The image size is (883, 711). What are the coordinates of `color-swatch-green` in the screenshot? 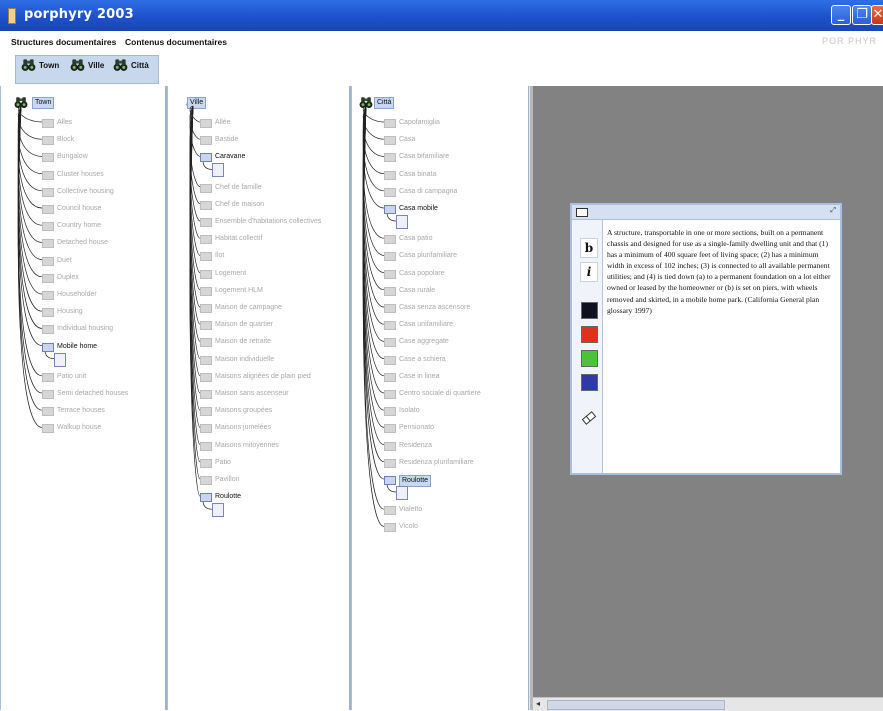 It's located at (589, 358).